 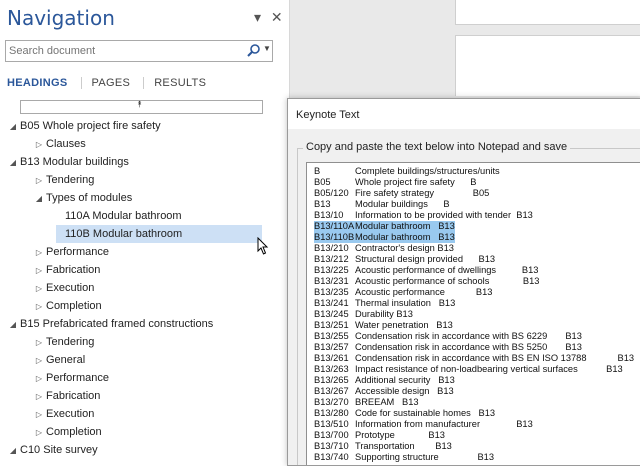 What do you see at coordinates (331, 358) in the screenshot?
I see `keynote-code: B13/261` at bounding box center [331, 358].